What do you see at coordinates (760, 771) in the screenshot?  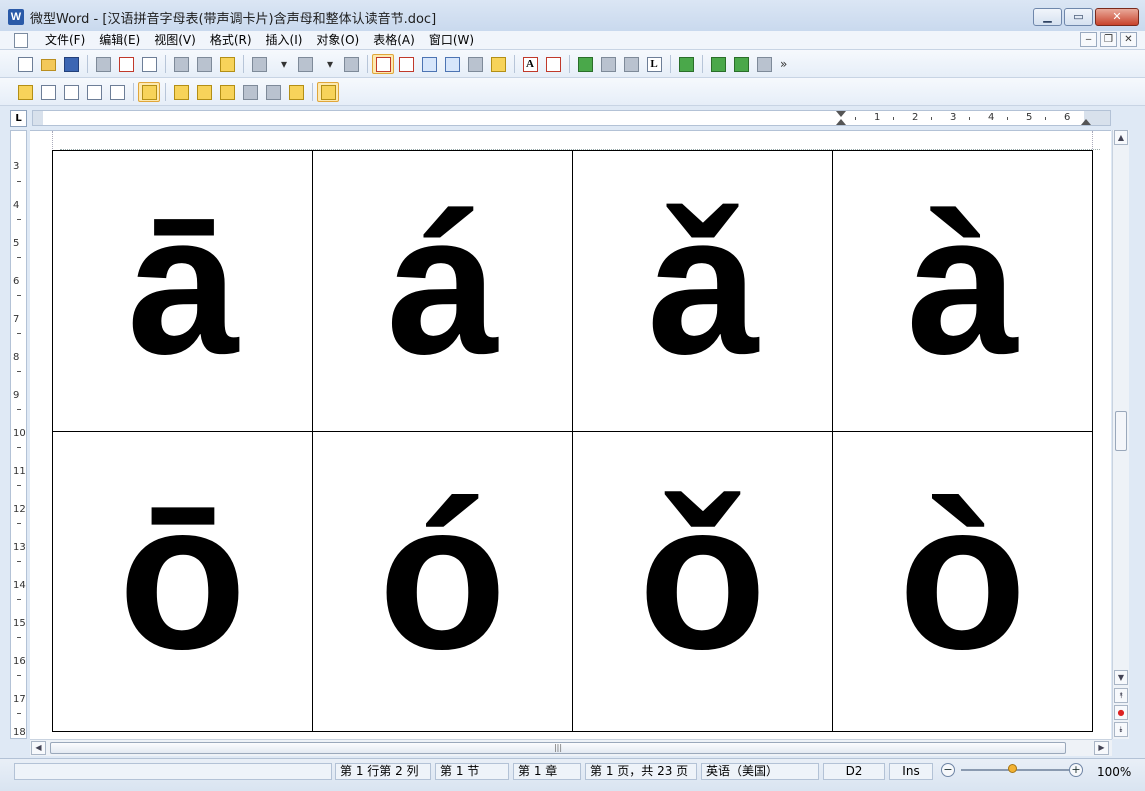 I see `status-language: 英语（美国）` at bounding box center [760, 771].